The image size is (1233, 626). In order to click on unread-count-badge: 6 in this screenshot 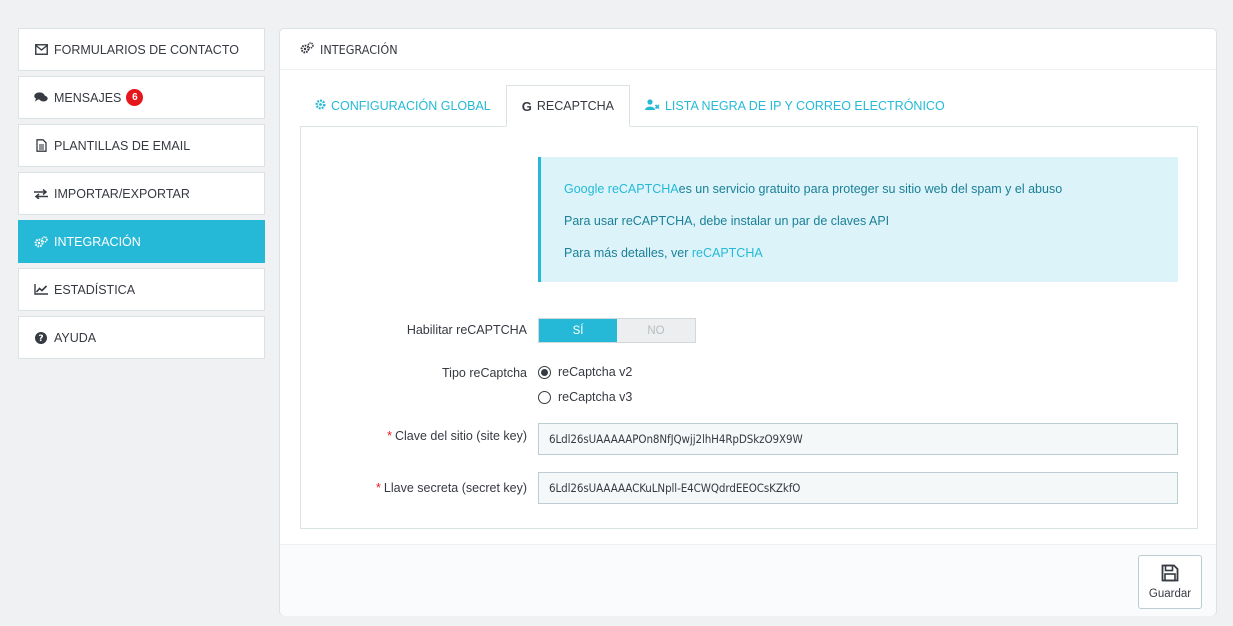, I will do `click(135, 97)`.